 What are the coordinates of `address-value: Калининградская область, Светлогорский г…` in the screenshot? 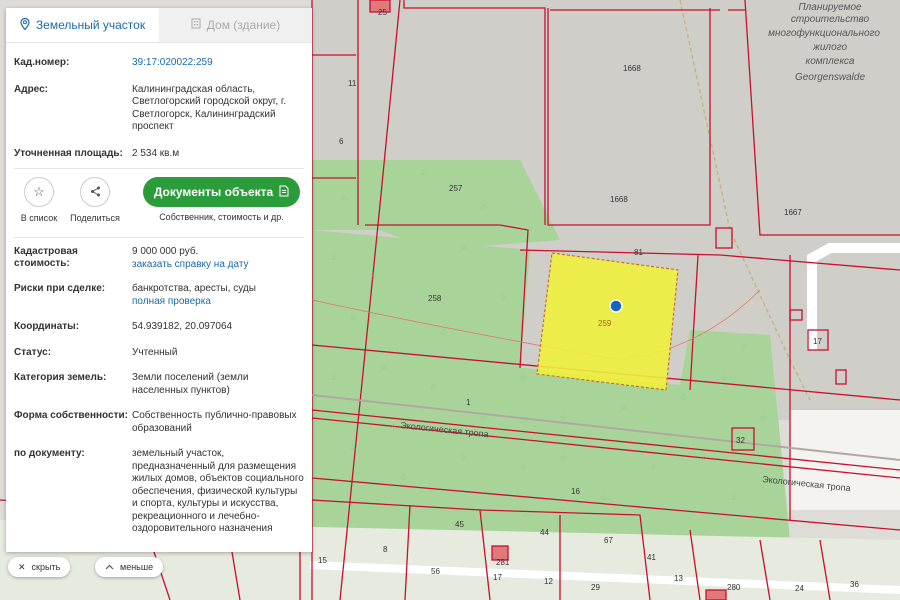 It's located at (209, 108).